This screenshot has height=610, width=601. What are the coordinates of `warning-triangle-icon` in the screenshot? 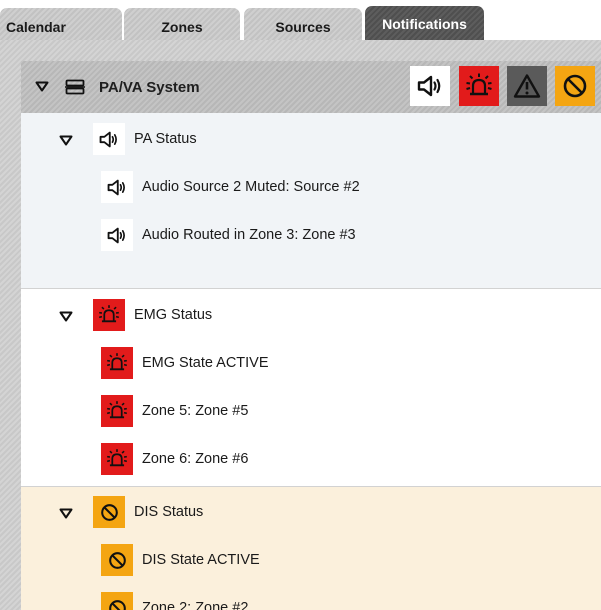 It's located at (527, 86).